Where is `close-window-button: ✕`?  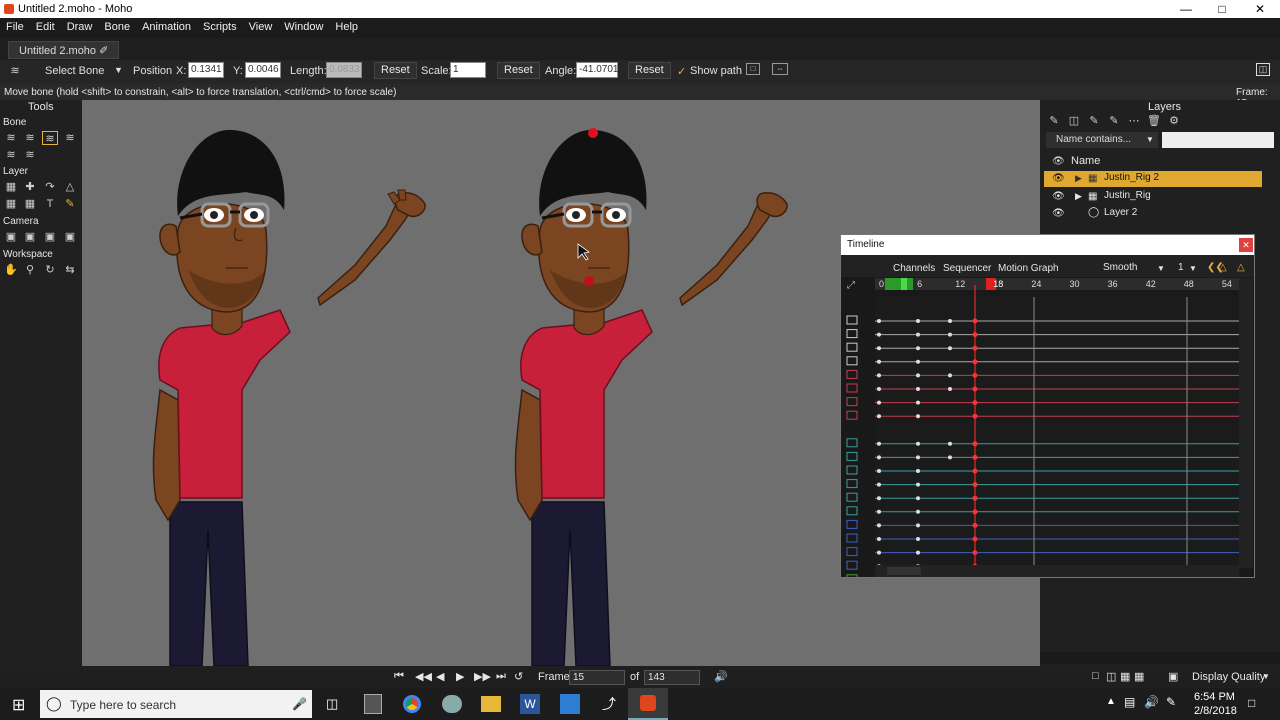
close-window-button: ✕ is located at coordinates (1260, 9).